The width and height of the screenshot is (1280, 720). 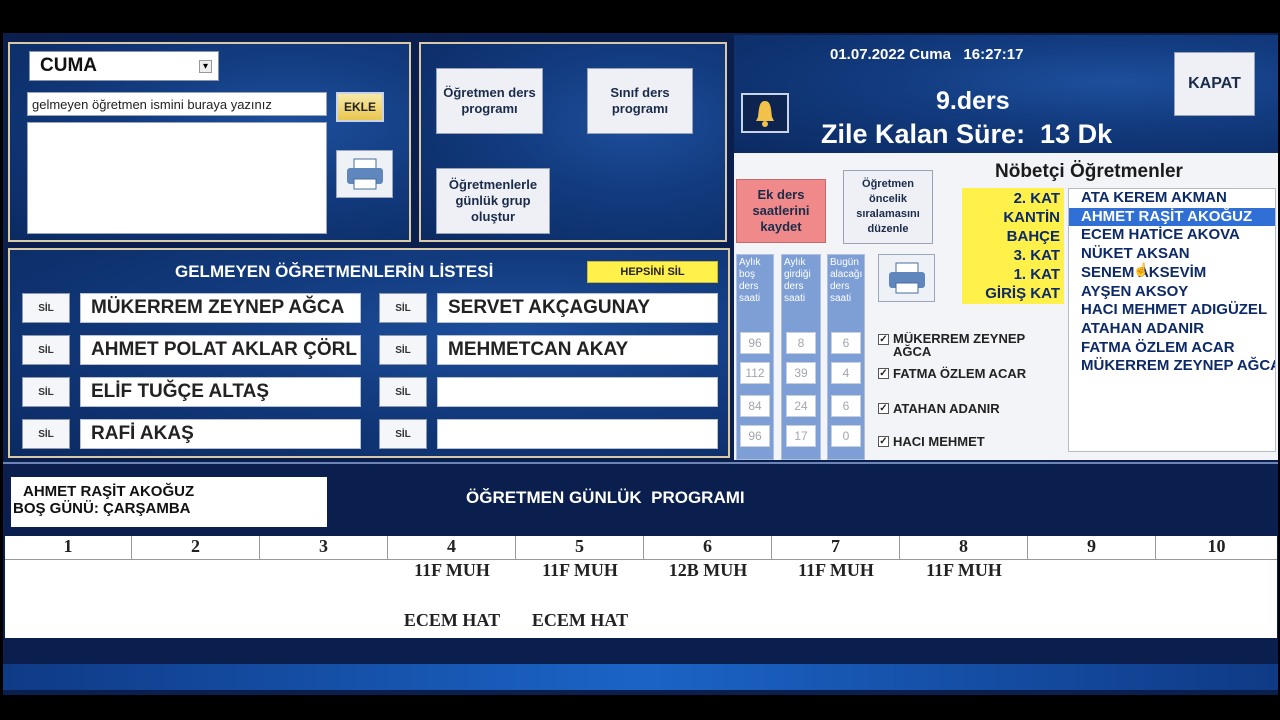 I want to click on datetime: 01.07.2022 Cuma 16:27:17, so click(x=927, y=54).